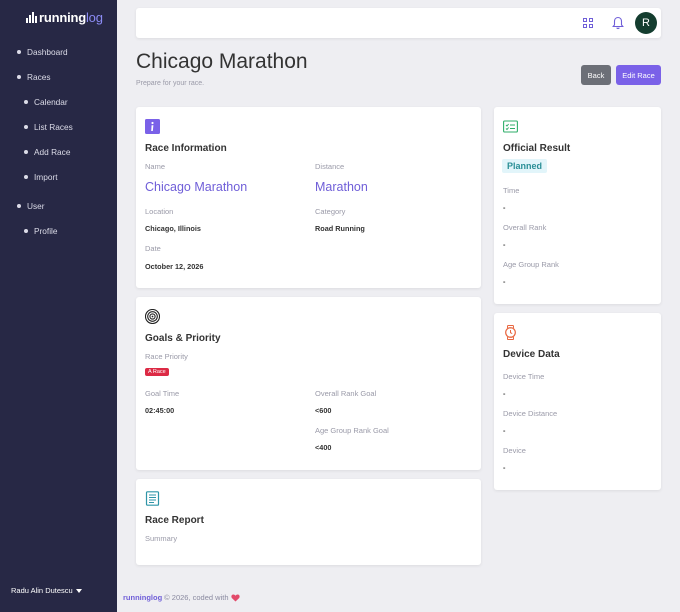 This screenshot has width=680, height=612. I want to click on report-icon, so click(152, 498).